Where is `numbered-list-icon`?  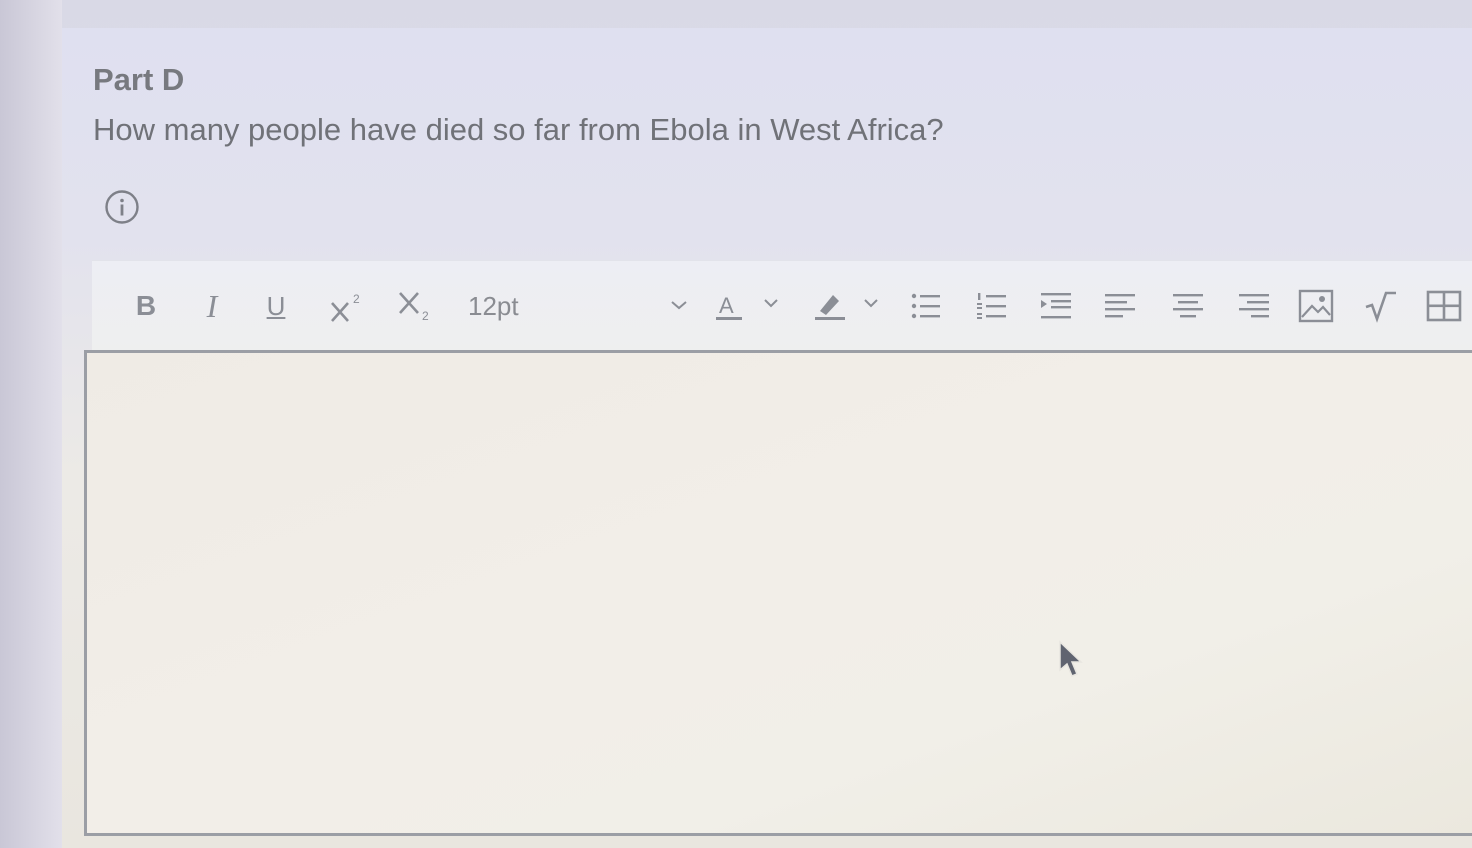
numbered-list-icon is located at coordinates (991, 306).